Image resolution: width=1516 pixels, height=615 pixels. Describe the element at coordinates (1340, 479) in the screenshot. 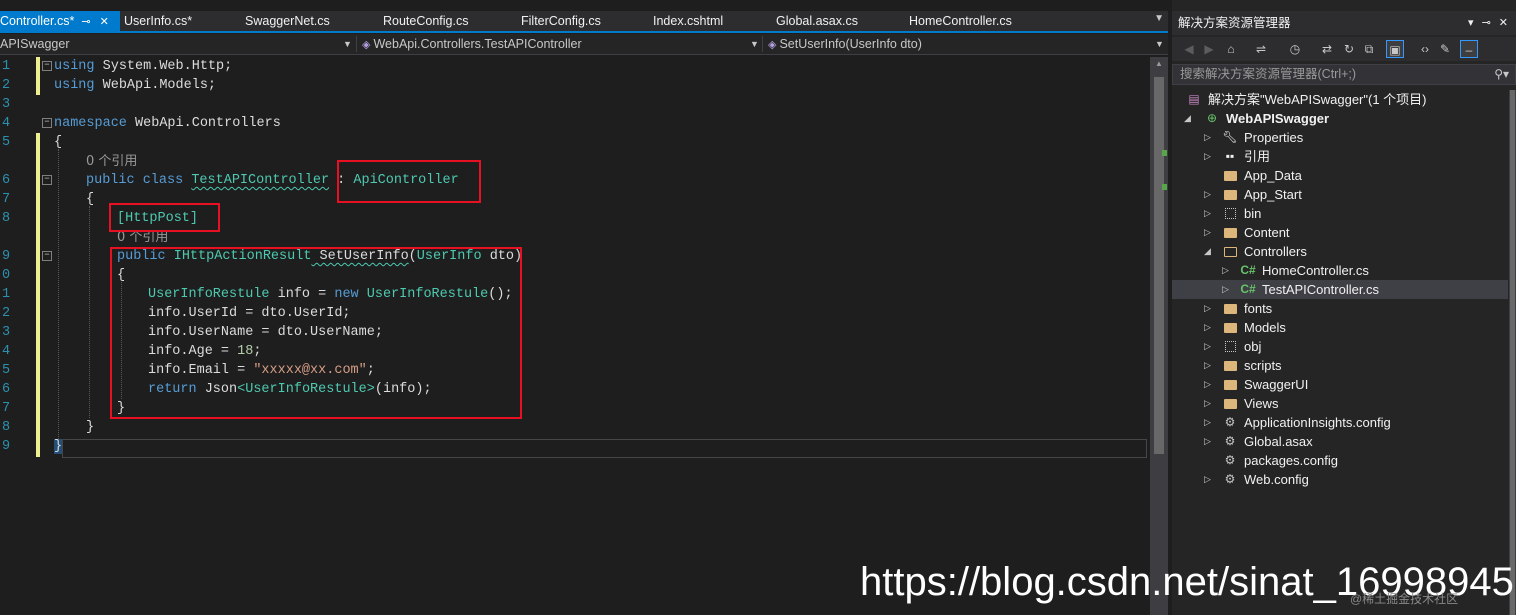

I see `tree-item: ▷ ⚙ Web.config` at that location.